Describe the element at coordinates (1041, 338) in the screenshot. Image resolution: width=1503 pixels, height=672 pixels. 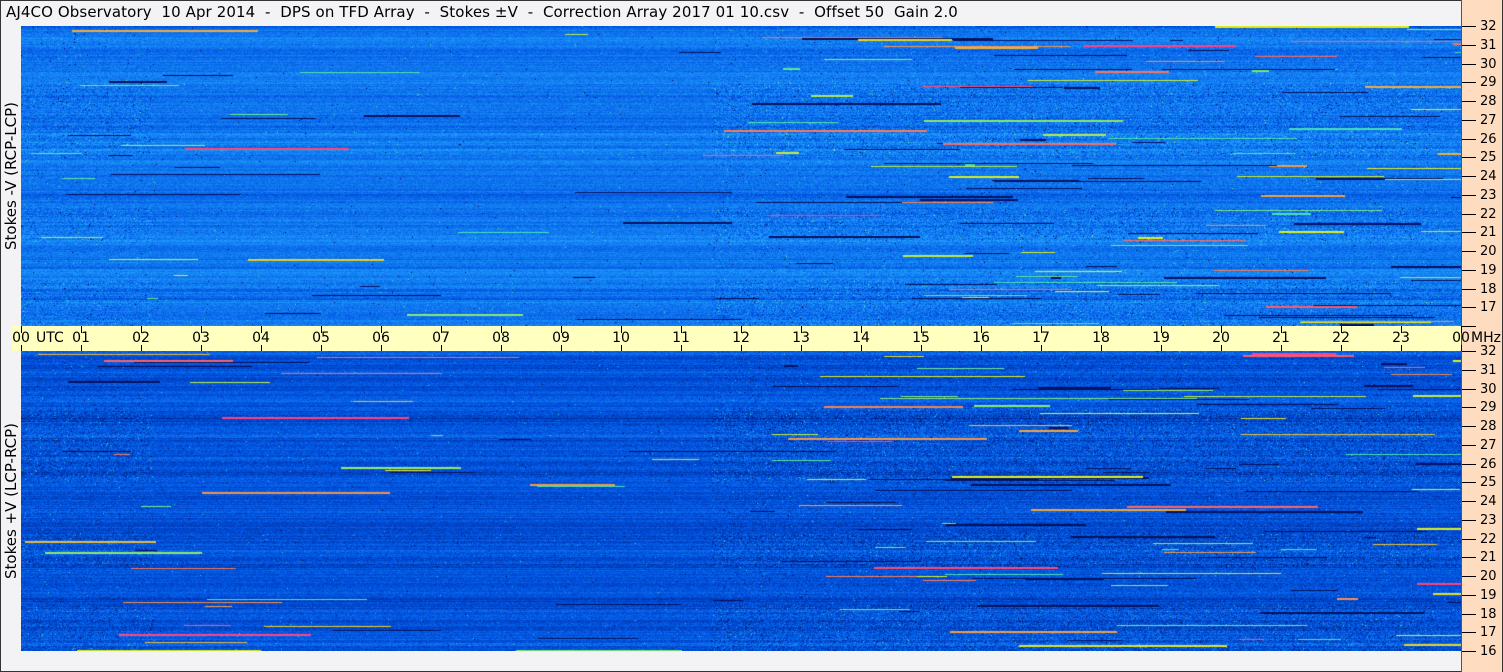
I see `time-tick-label: 17` at that location.